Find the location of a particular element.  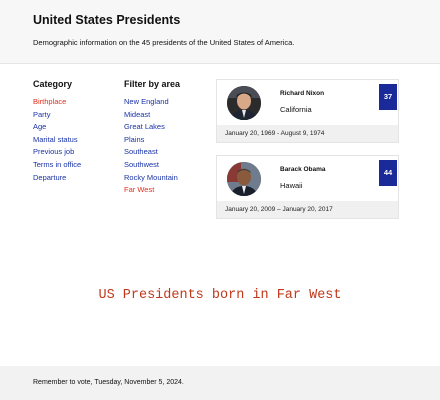

filter-item-mideast: Mideast is located at coordinates (151, 115).